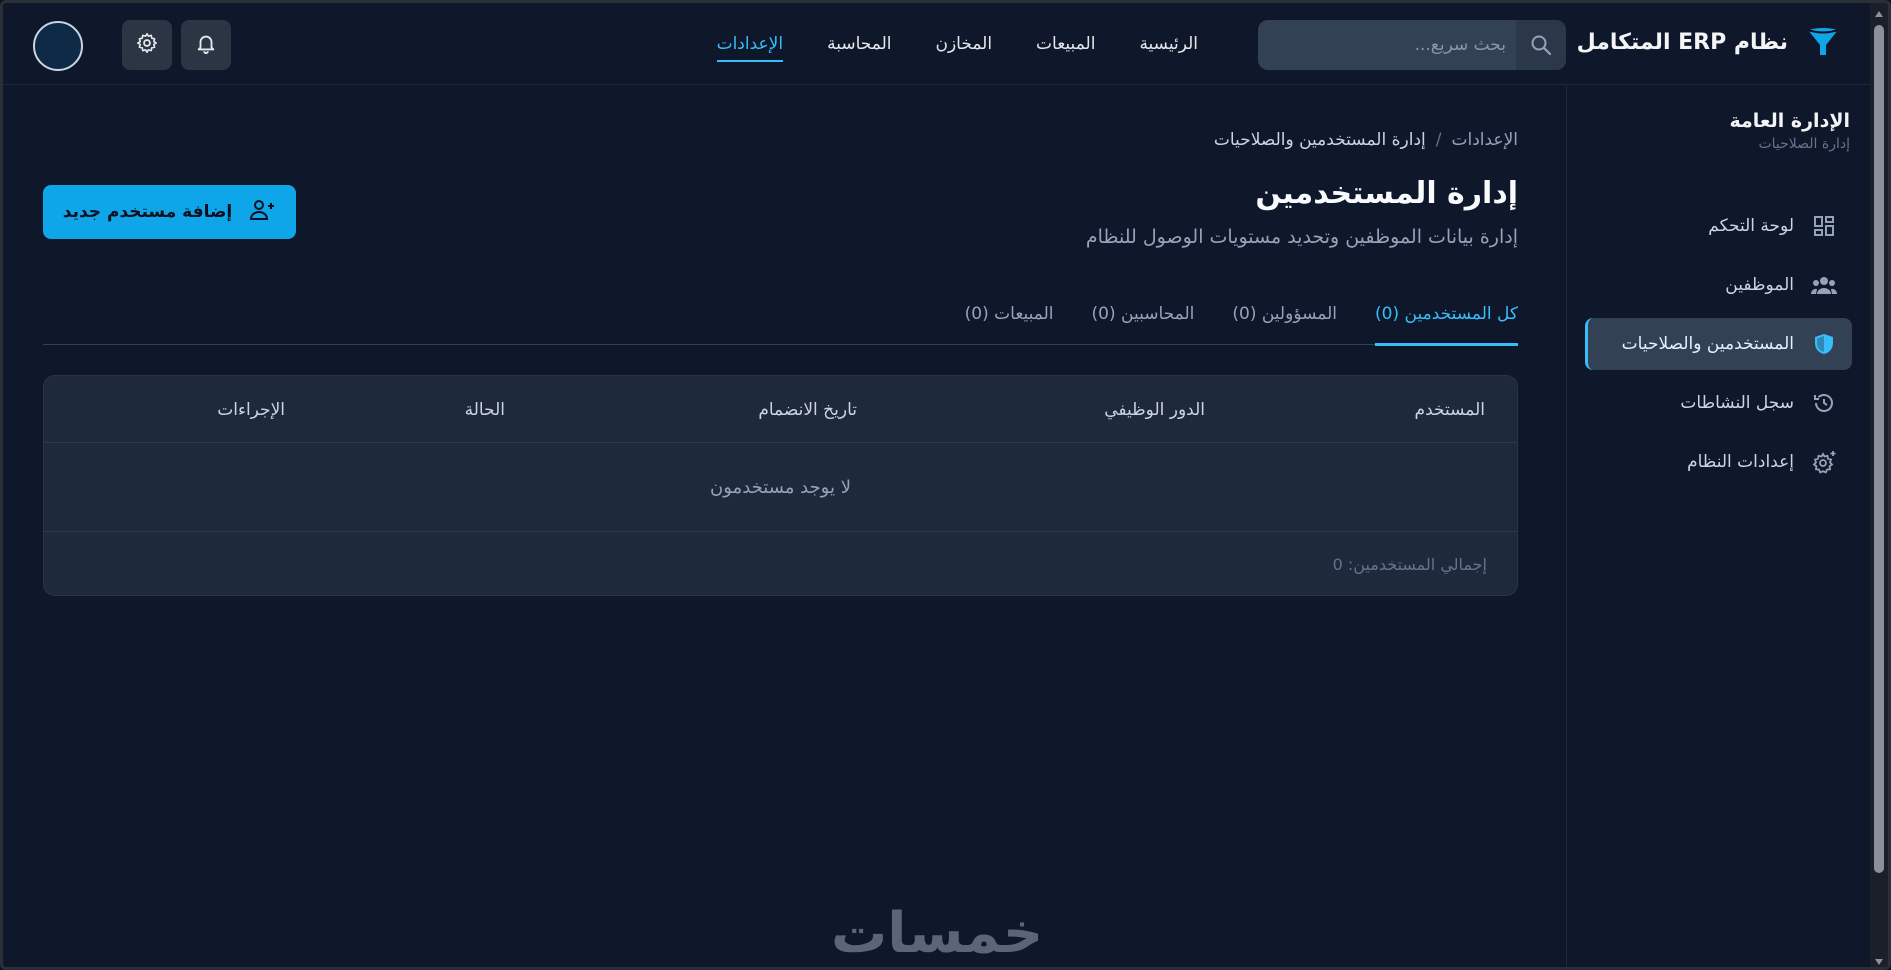  I want to click on user-plus-icon, so click(262, 212).